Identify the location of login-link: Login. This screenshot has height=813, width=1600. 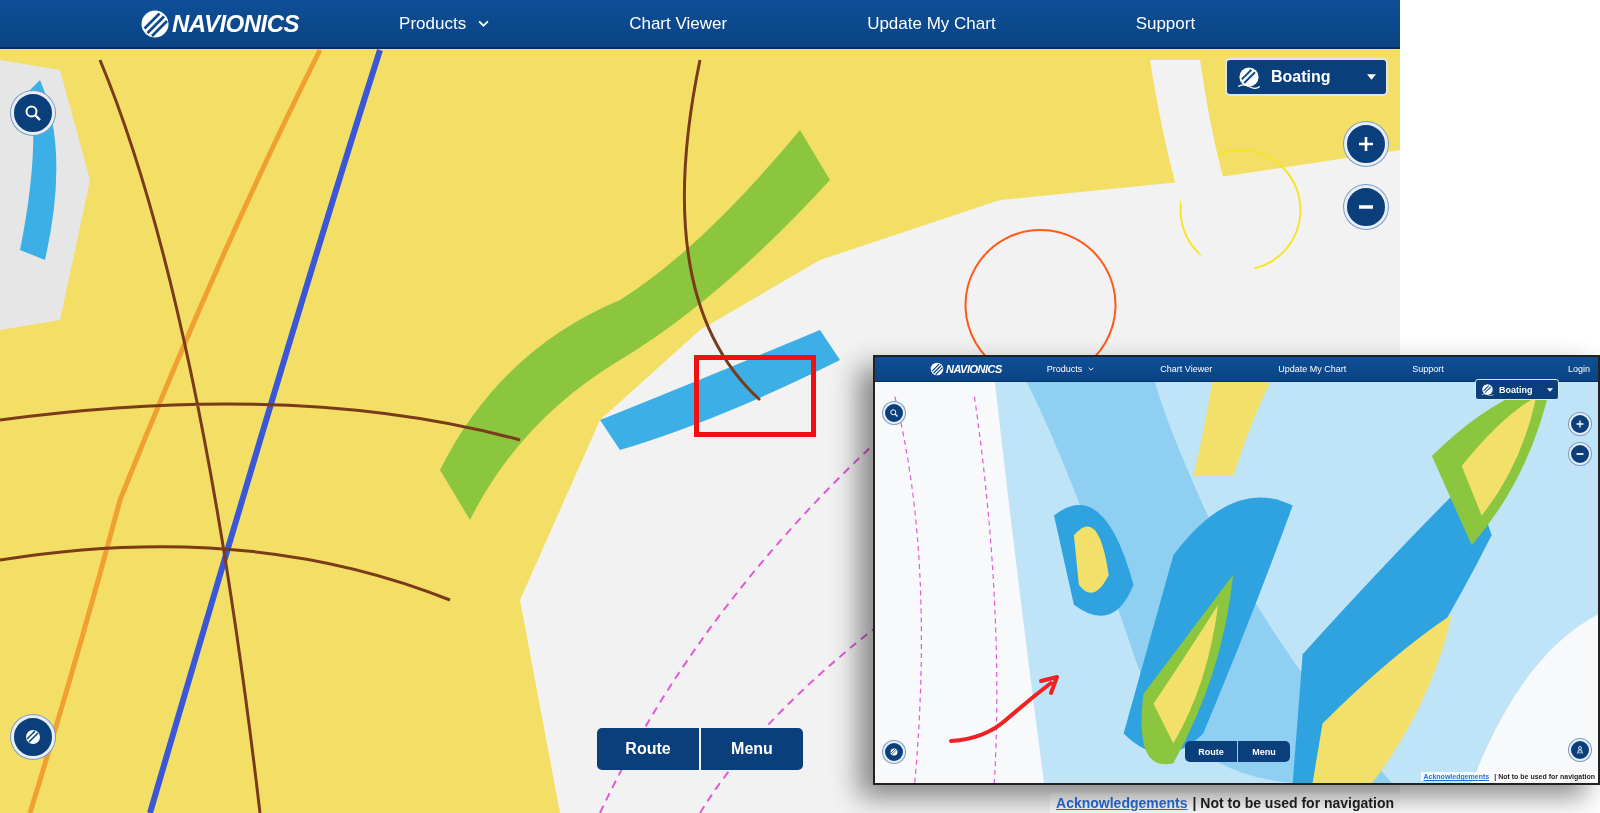
(1578, 369).